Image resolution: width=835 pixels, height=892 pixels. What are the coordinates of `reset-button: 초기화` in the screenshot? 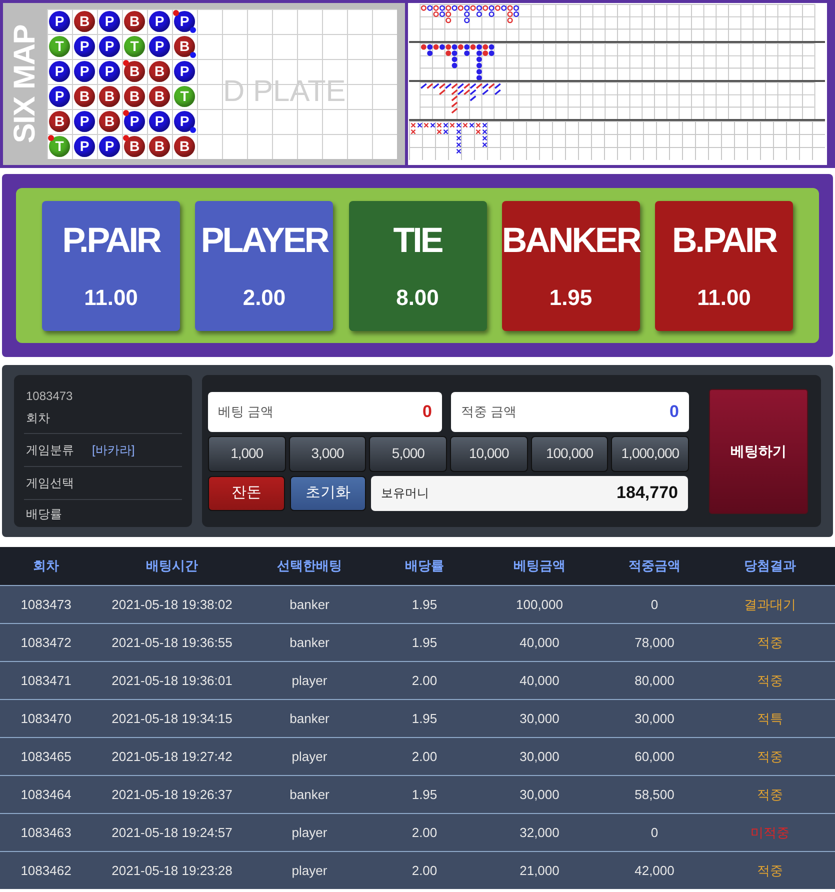 It's located at (328, 493).